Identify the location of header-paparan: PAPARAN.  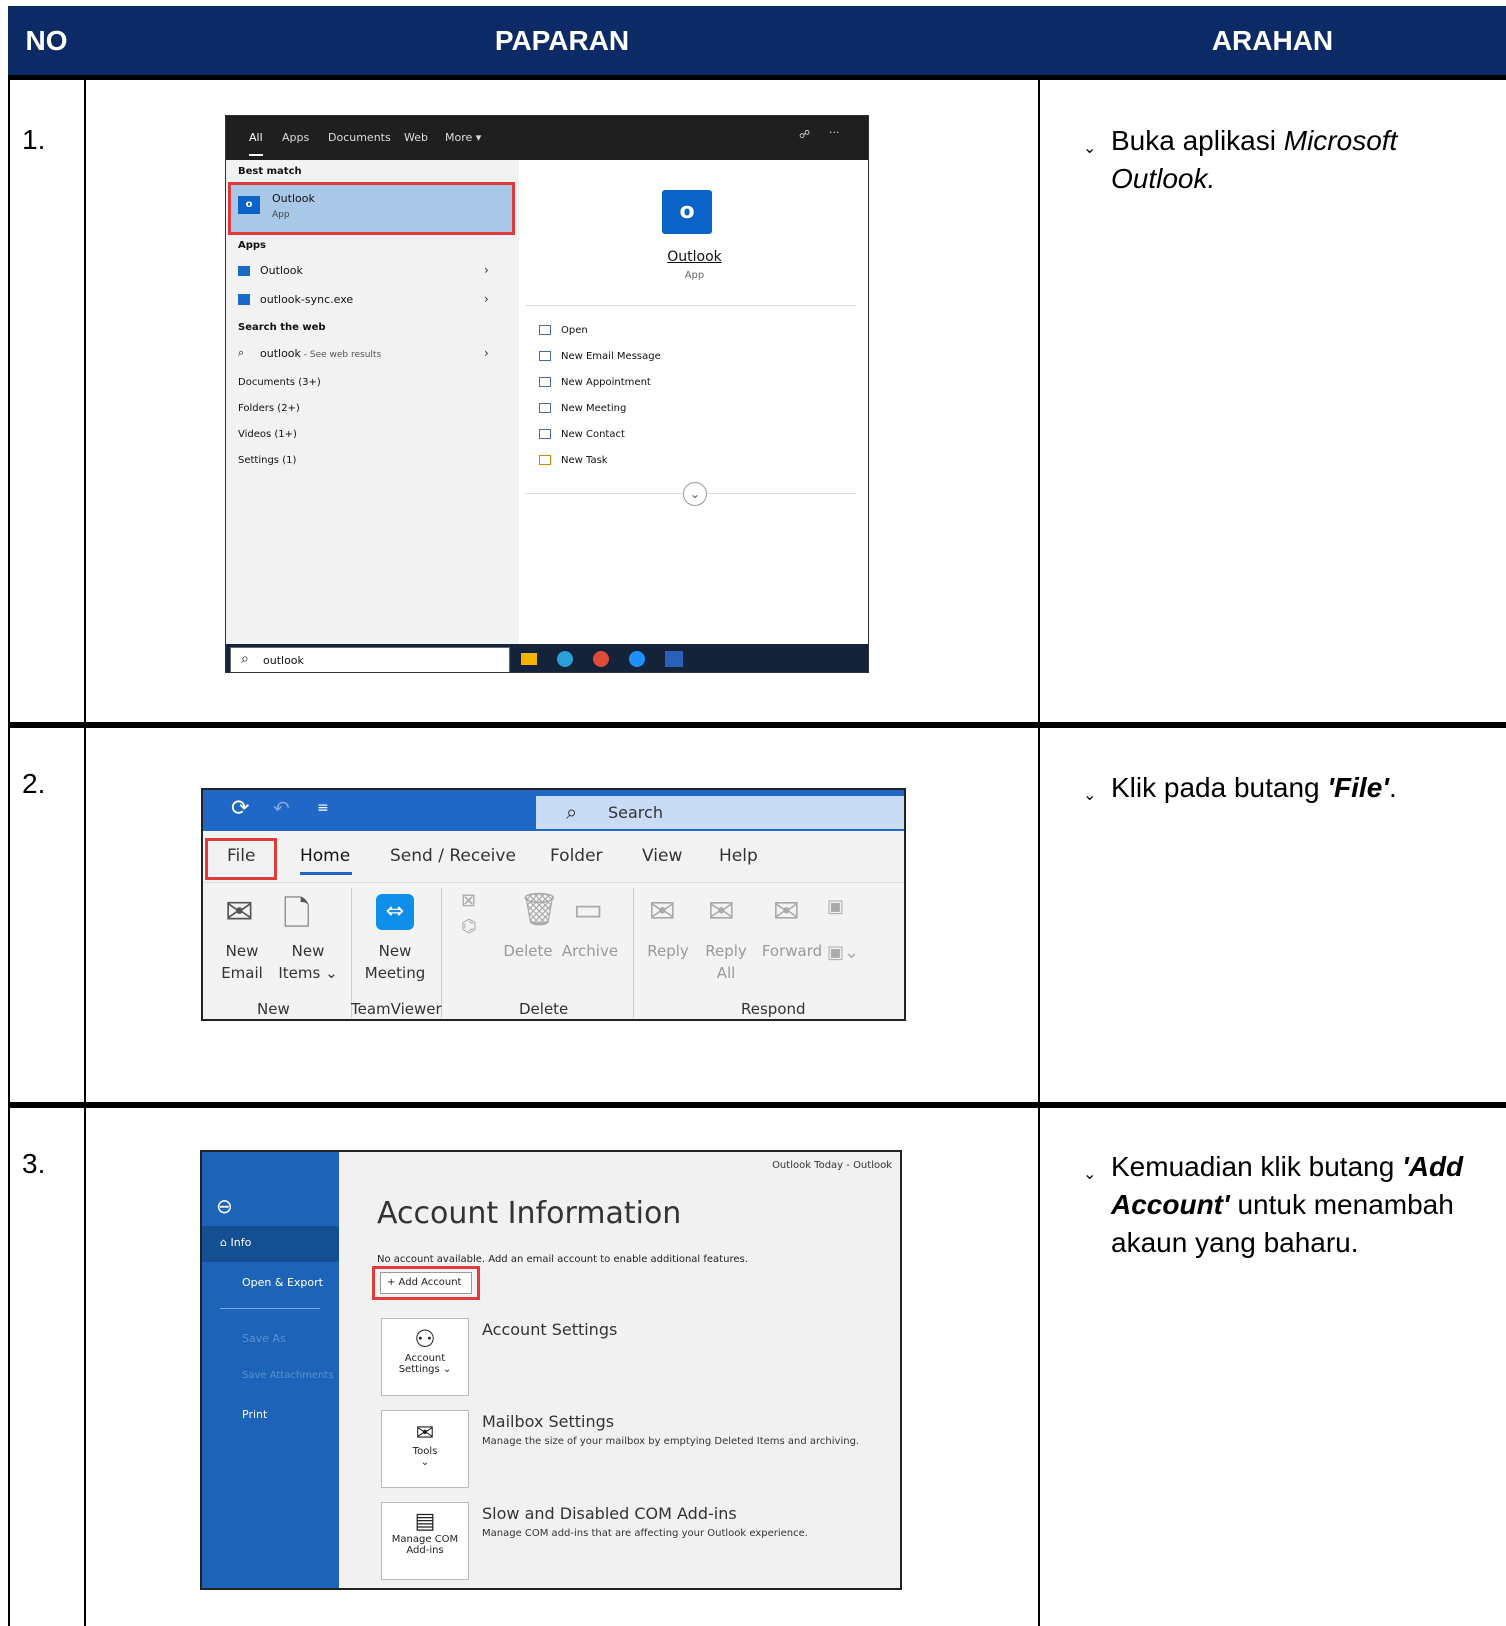
(562, 43).